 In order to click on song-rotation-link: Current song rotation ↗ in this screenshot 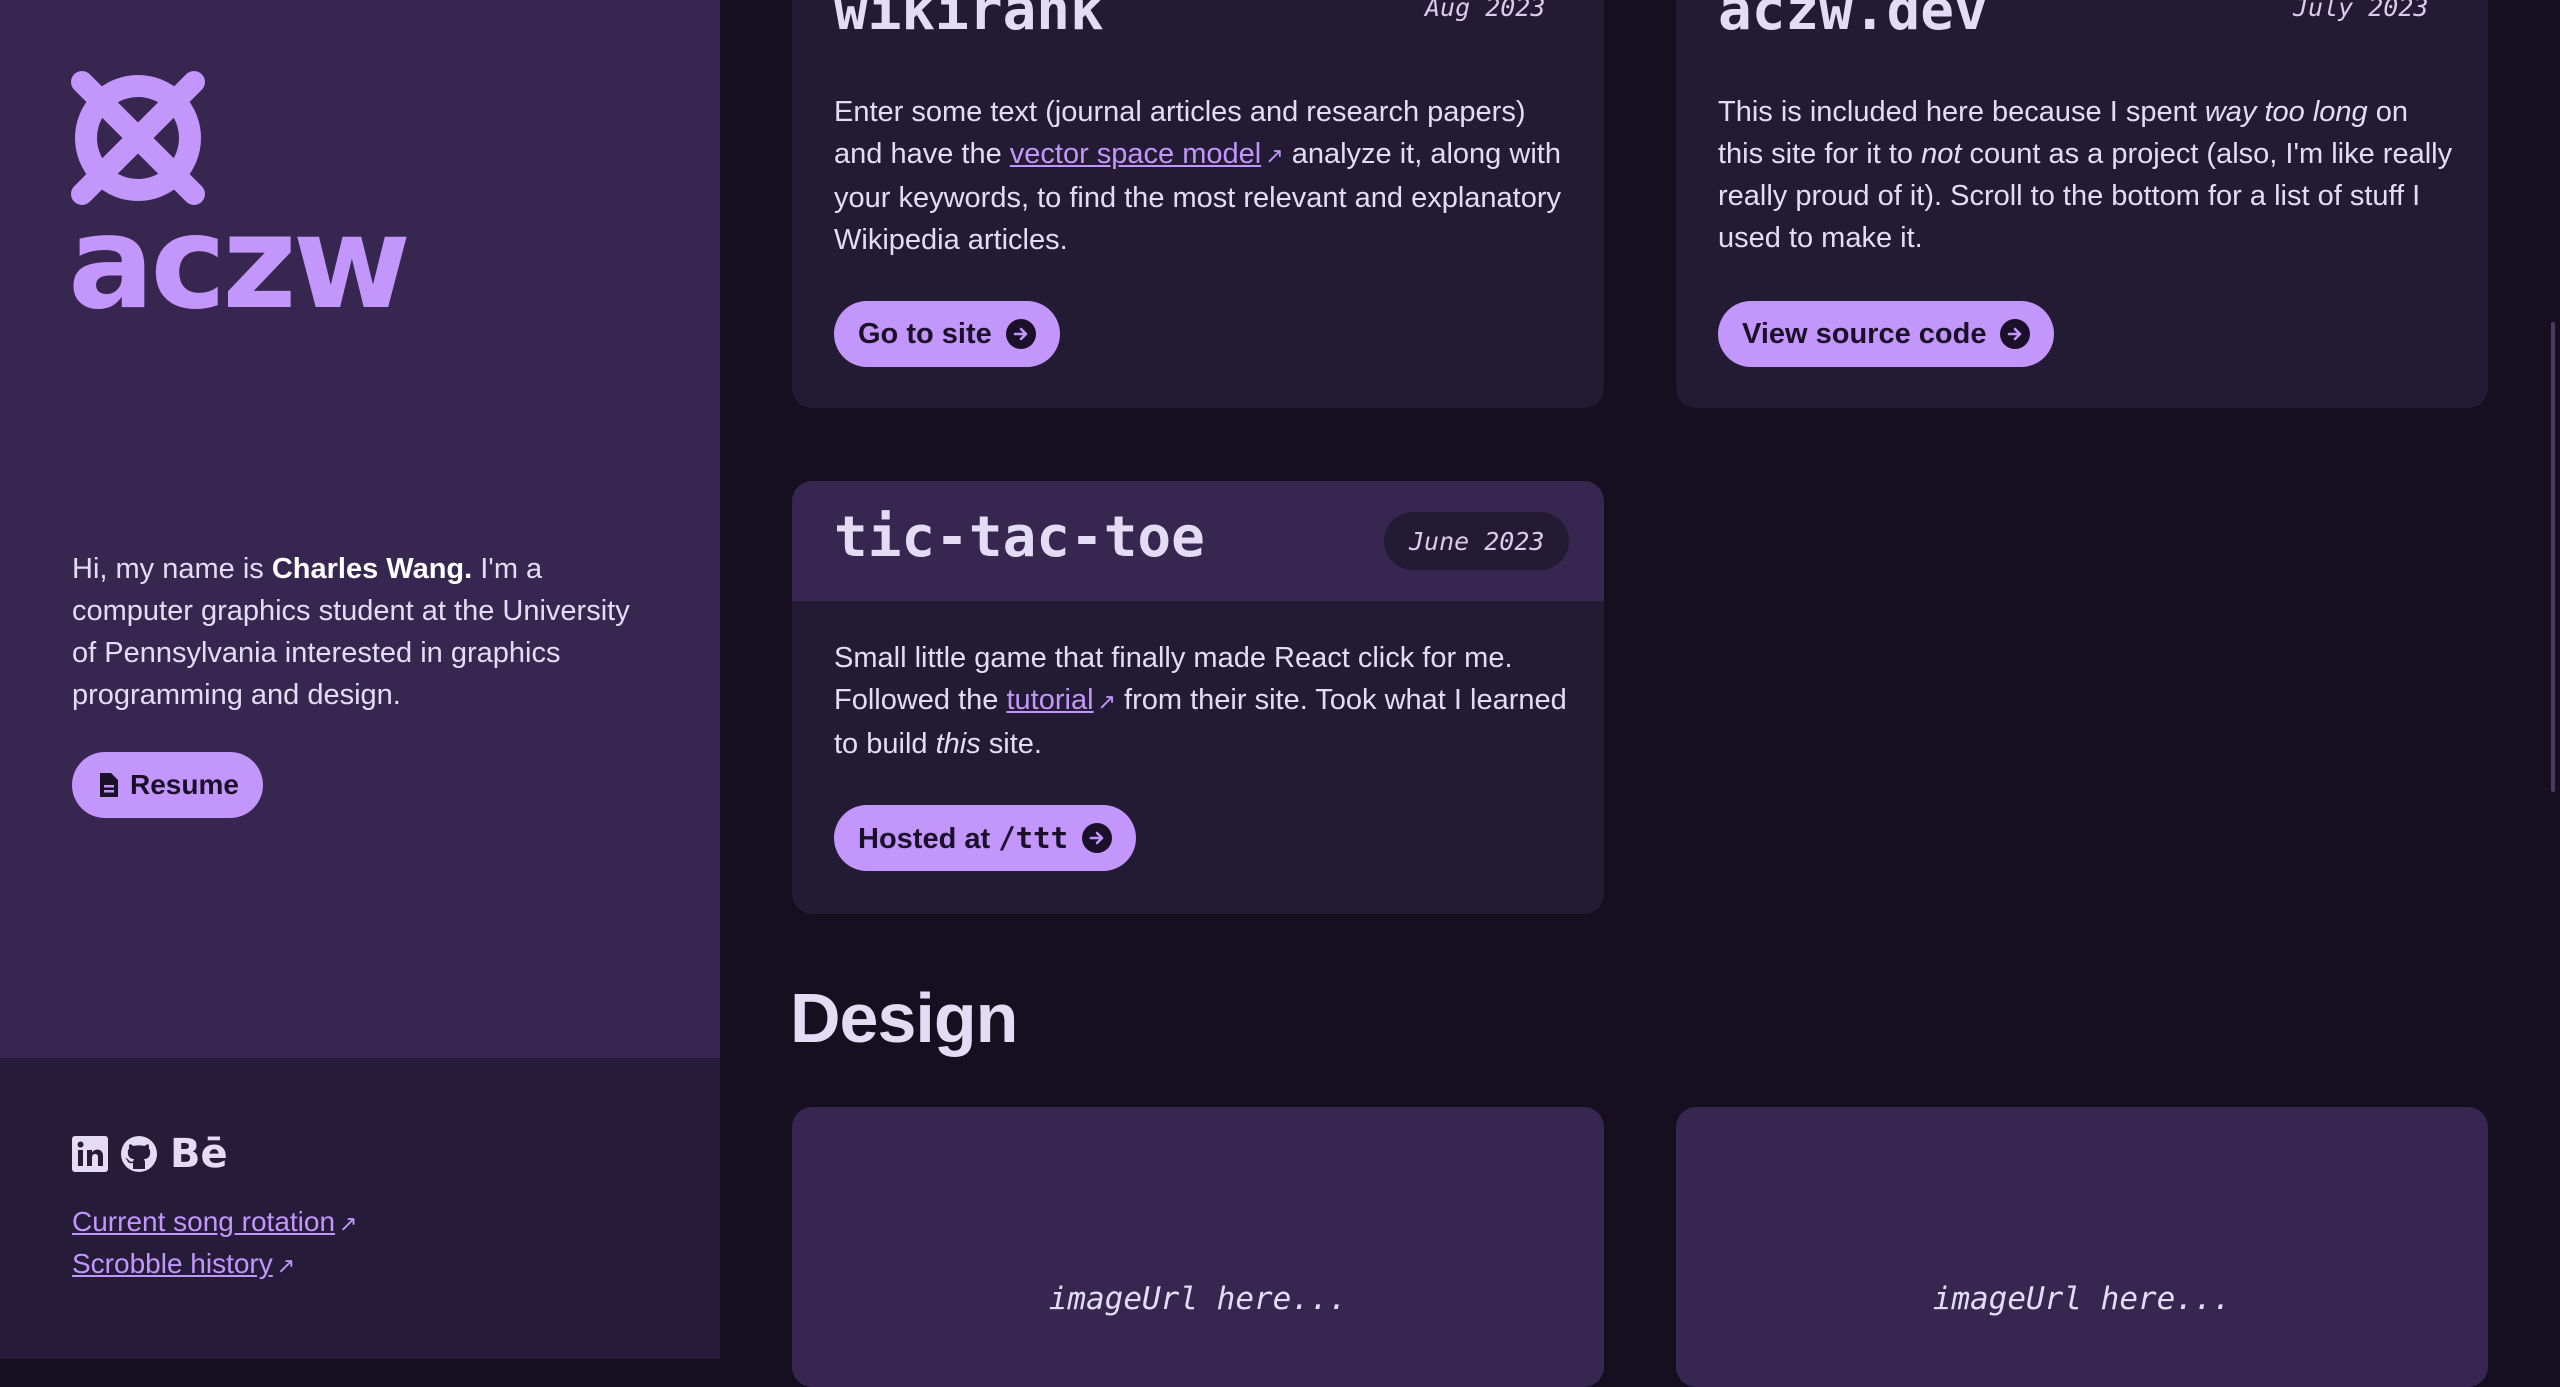, I will do `click(214, 1222)`.